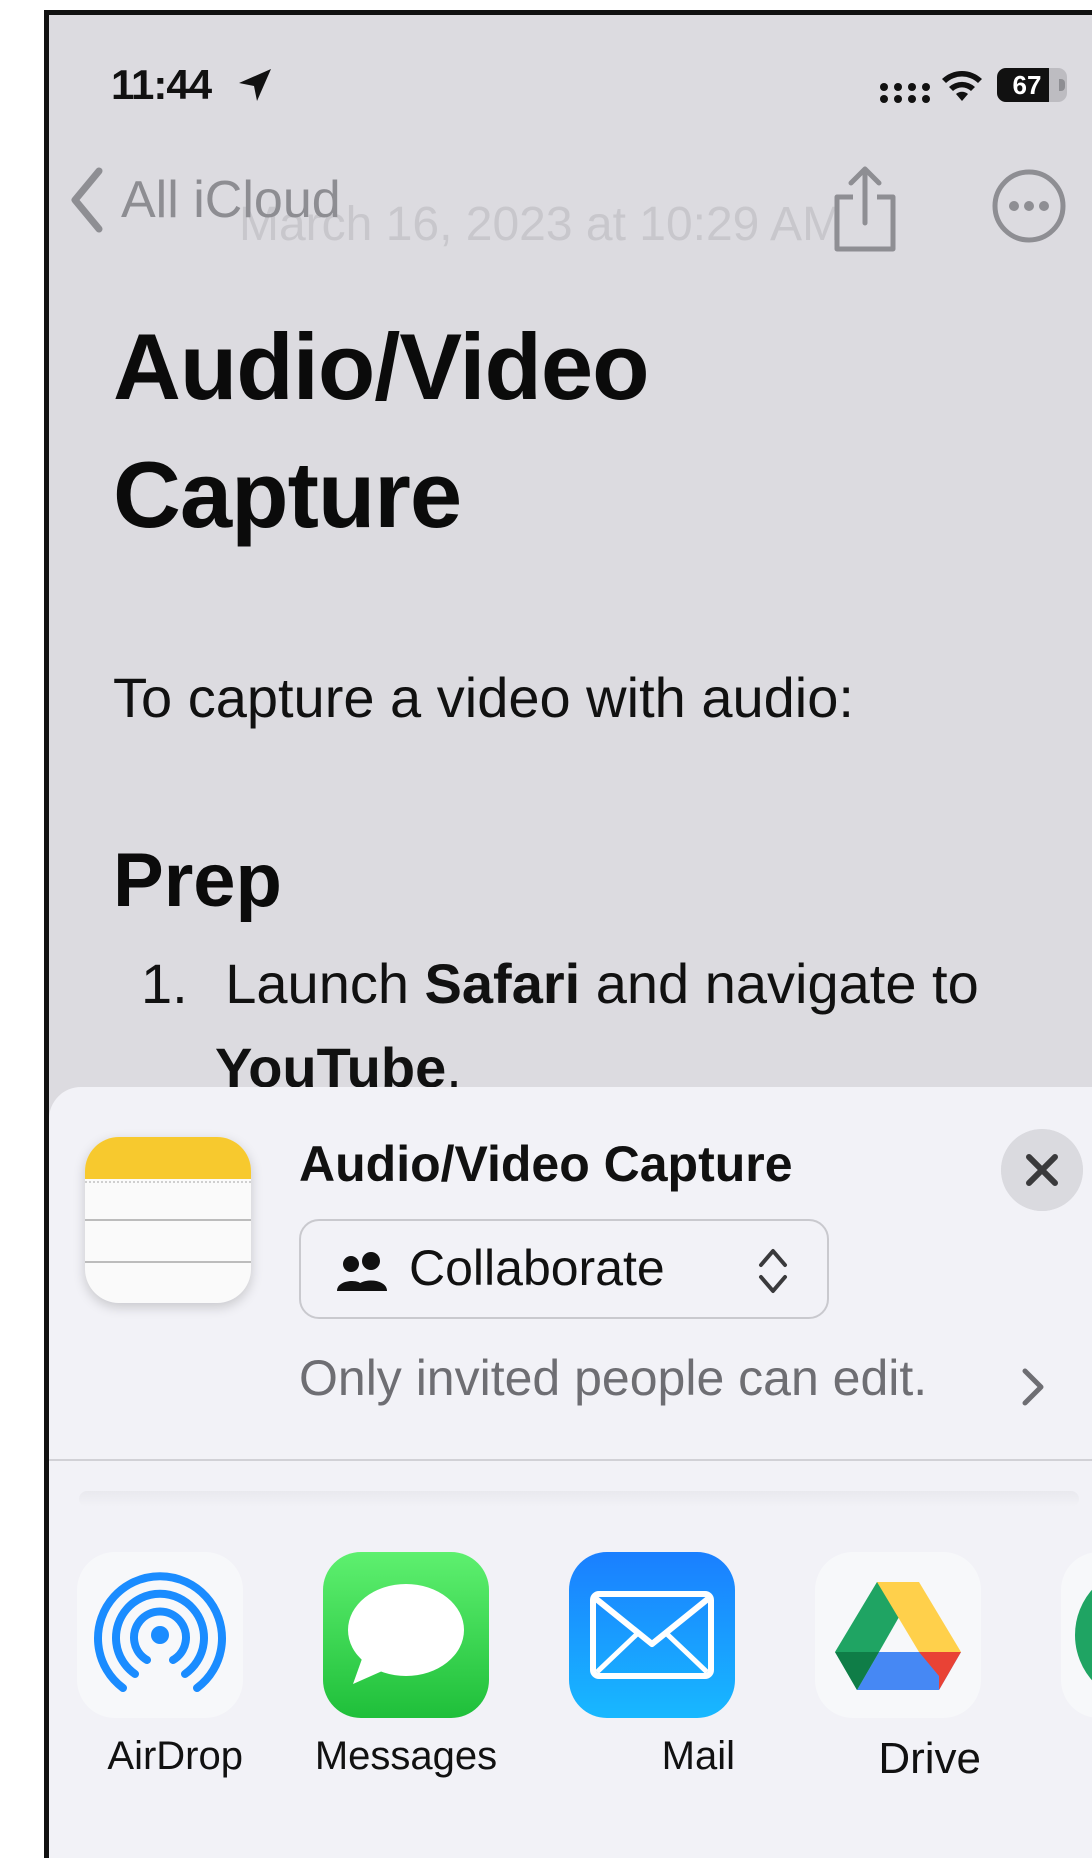 This screenshot has width=1092, height=1858. I want to click on back-button: All iCloud, so click(204, 200).